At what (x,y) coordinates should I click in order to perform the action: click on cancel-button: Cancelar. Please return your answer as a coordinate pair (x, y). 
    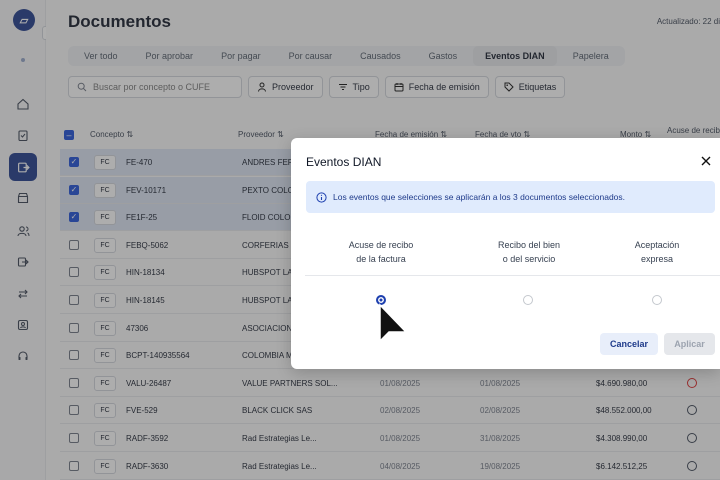
    Looking at the image, I should click on (629, 344).